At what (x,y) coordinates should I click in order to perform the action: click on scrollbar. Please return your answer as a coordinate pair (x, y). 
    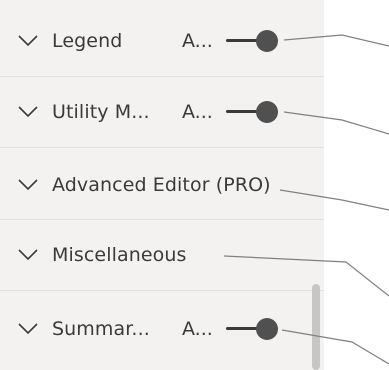
    Looking at the image, I should click on (316, 327).